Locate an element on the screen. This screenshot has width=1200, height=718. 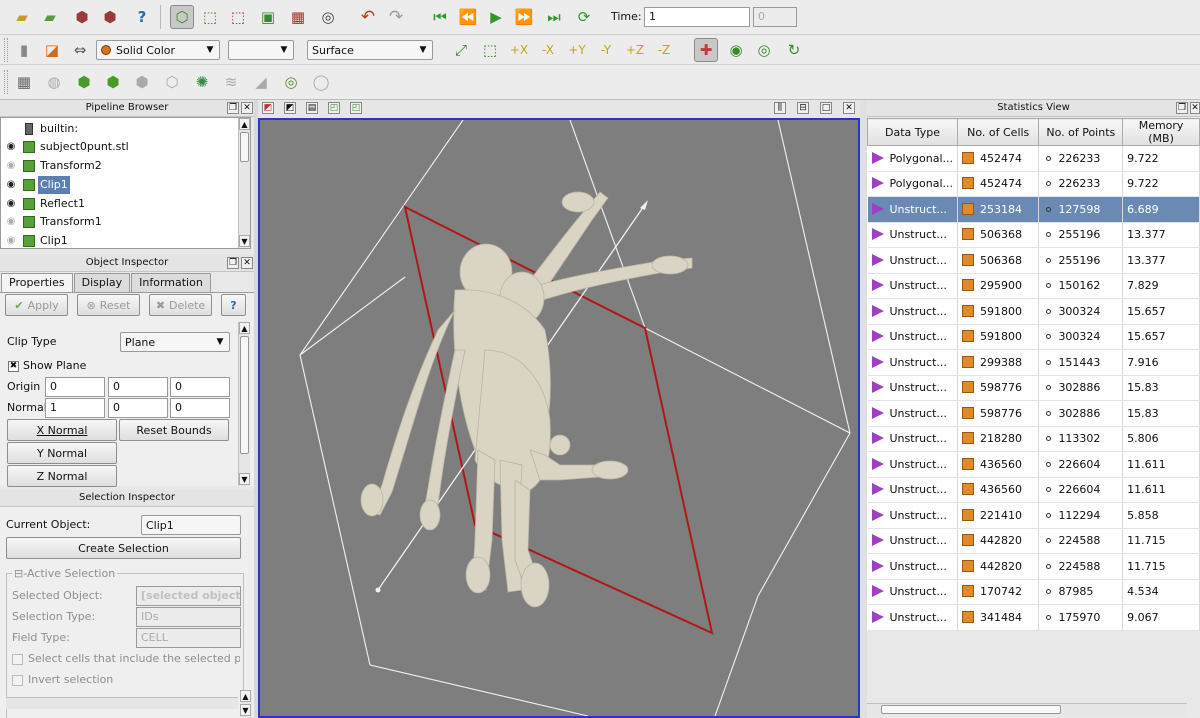
normal-y-input: 0 is located at coordinates (138, 408).